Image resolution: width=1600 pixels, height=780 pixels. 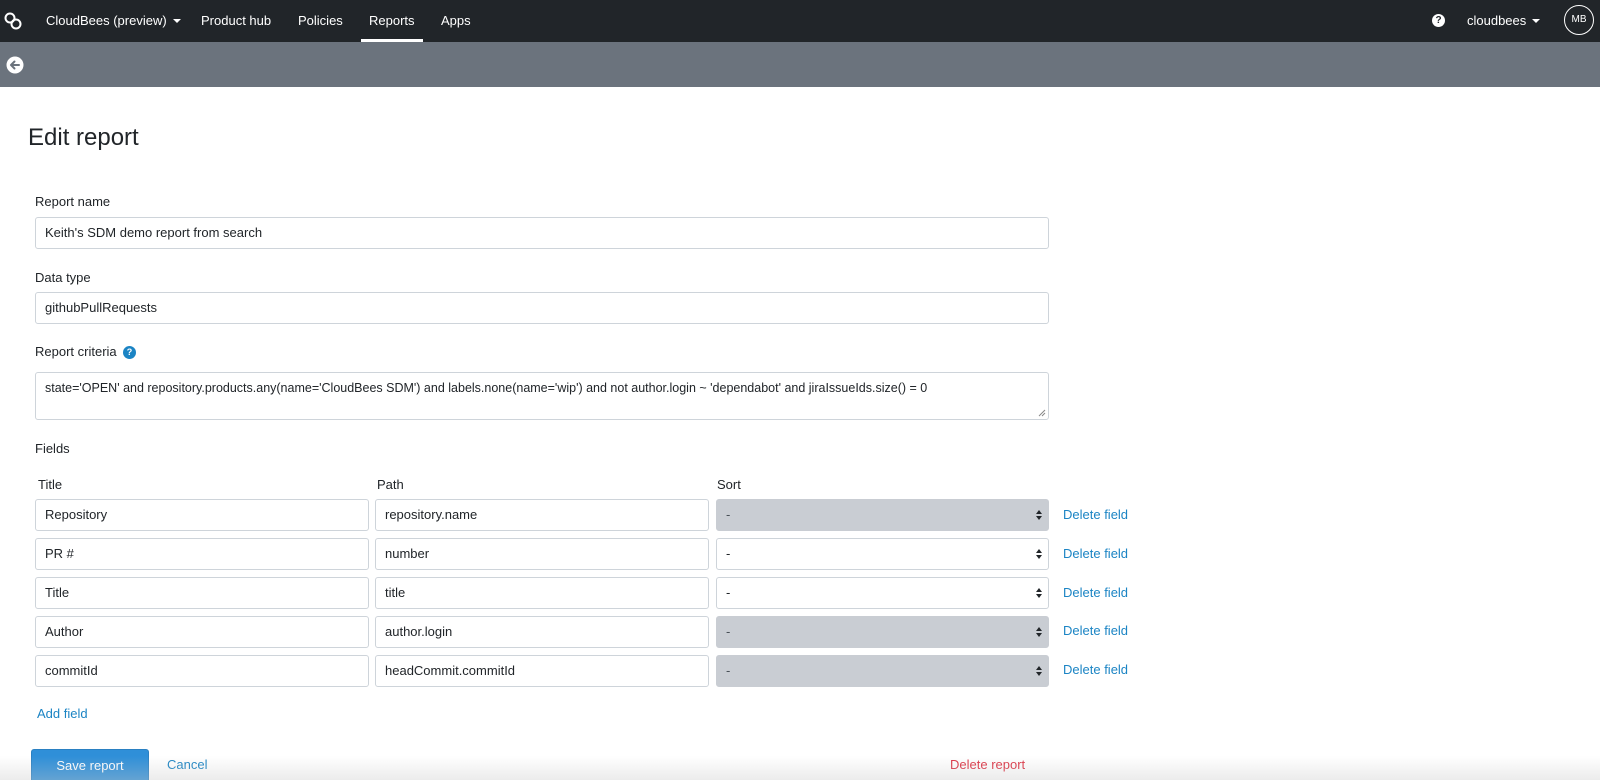 I want to click on delete-report-link: Delete report, so click(x=987, y=764).